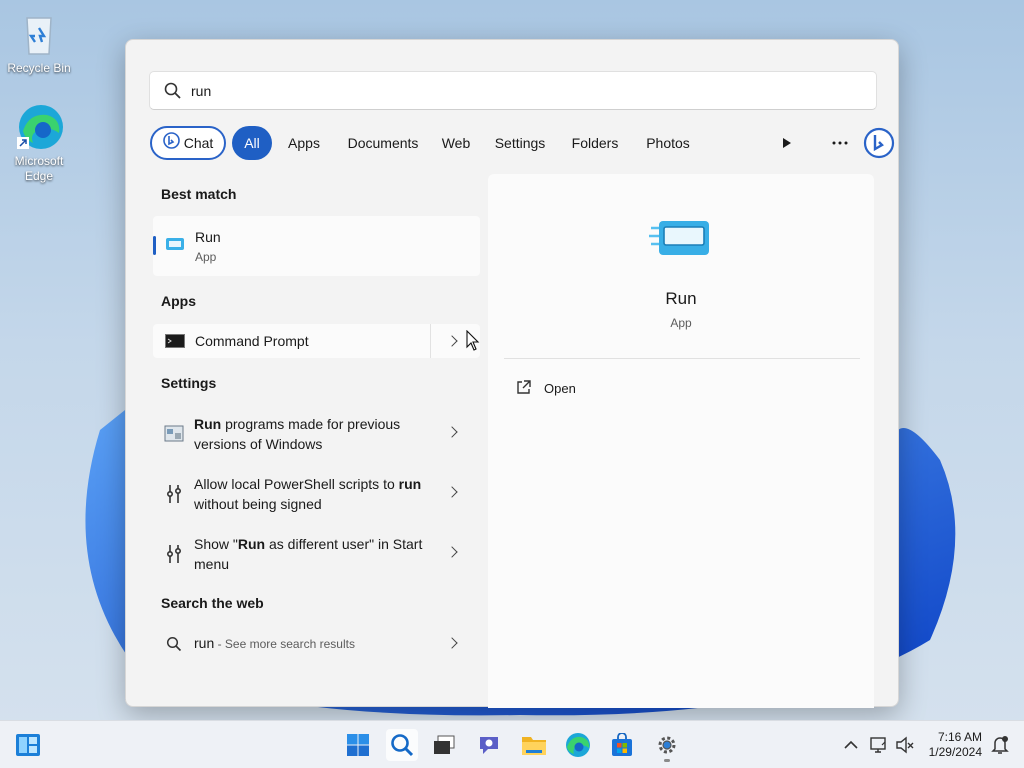 The width and height of the screenshot is (1024, 768). What do you see at coordinates (681, 298) in the screenshot?
I see `detail-app-name: Run` at bounding box center [681, 298].